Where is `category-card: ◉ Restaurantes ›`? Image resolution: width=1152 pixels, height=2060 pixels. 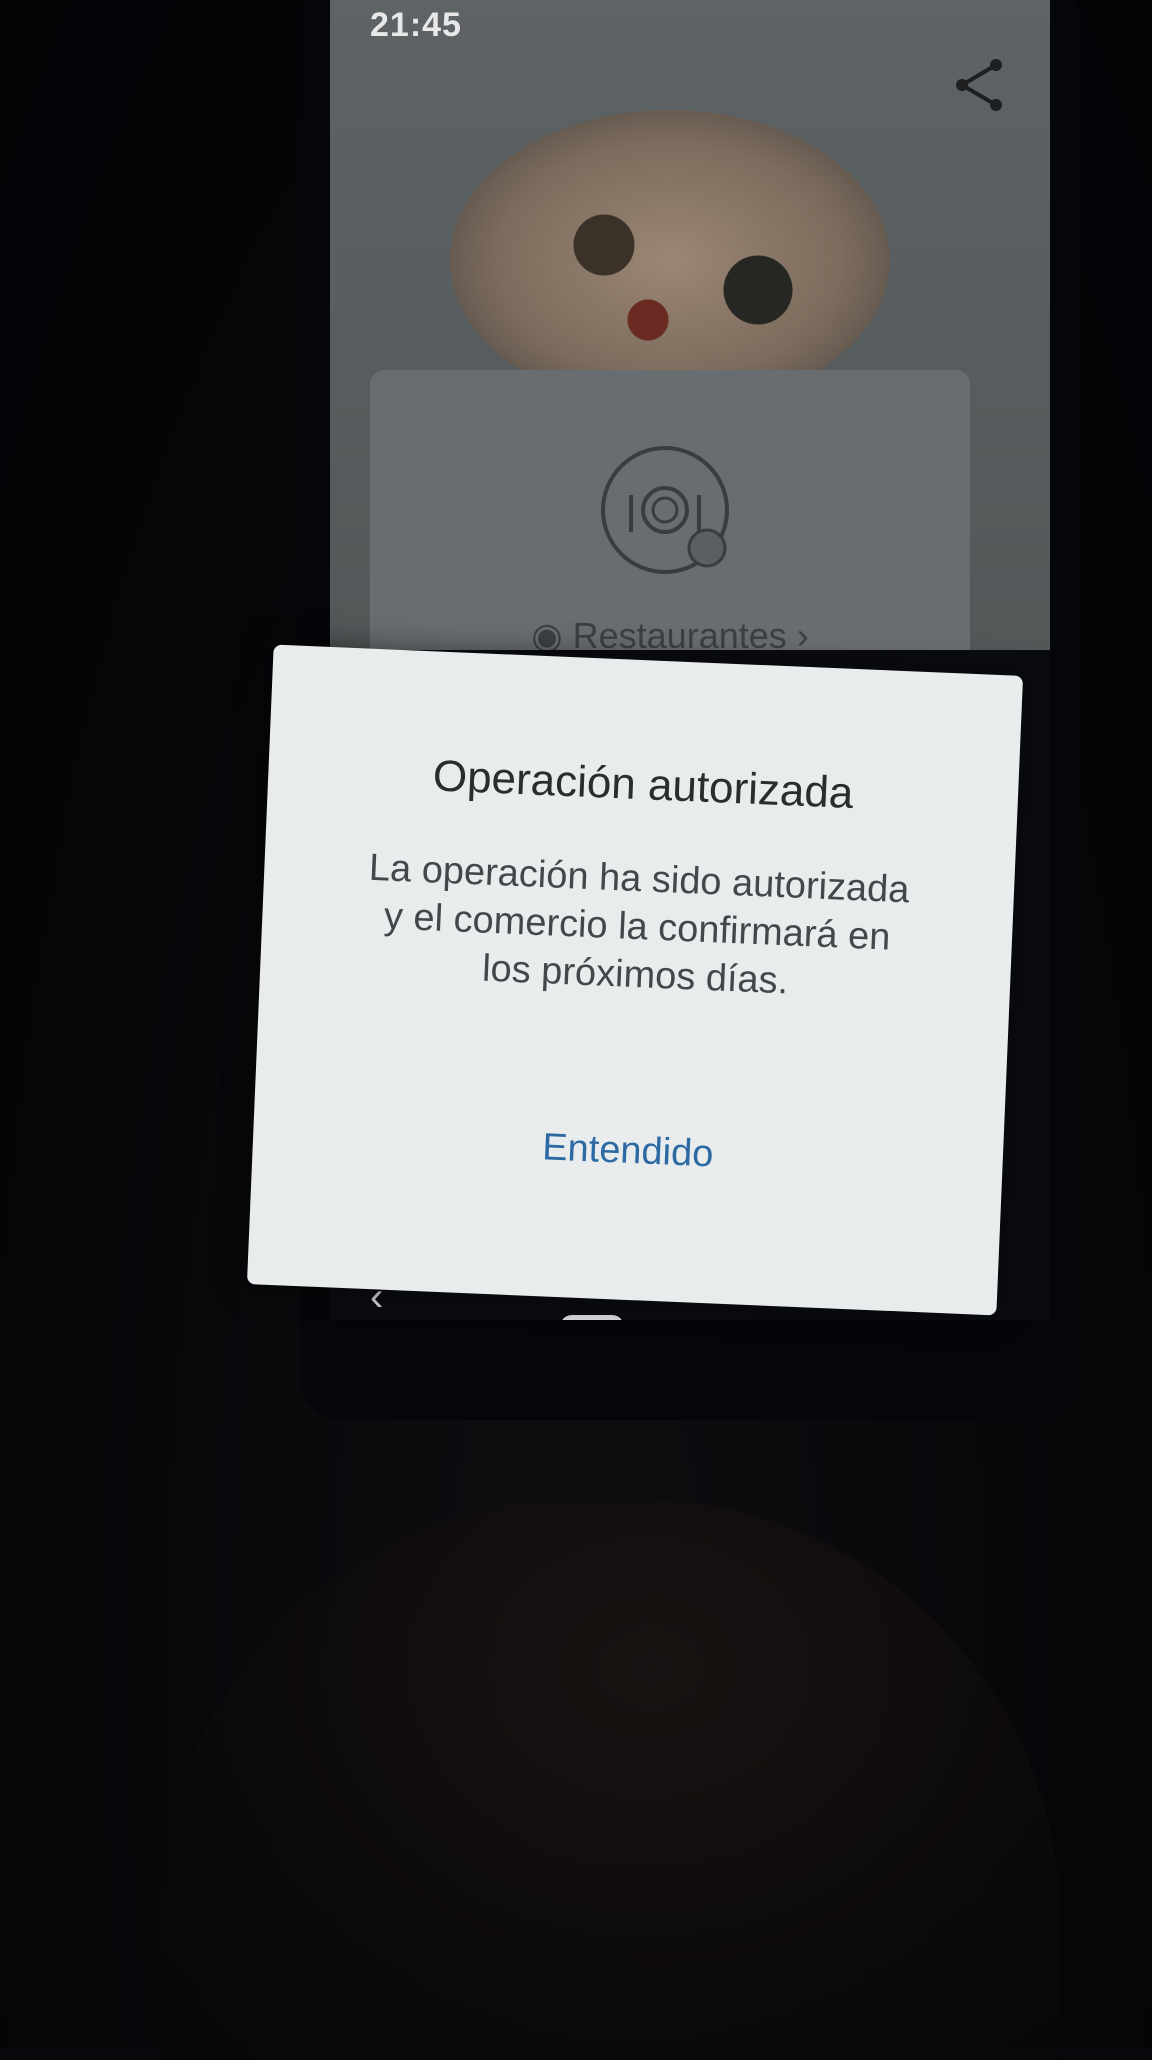 category-card: ◉ Restaurantes › is located at coordinates (670, 530).